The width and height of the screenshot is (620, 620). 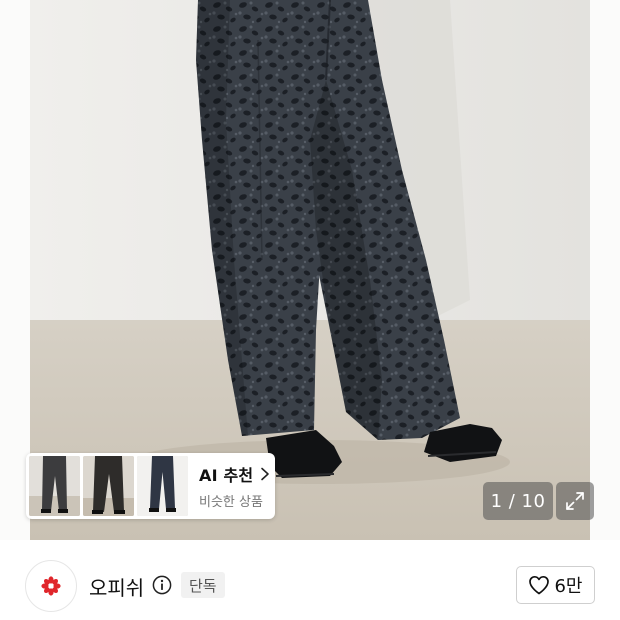 I want to click on brand-name: 오피쉬, so click(x=116, y=586).